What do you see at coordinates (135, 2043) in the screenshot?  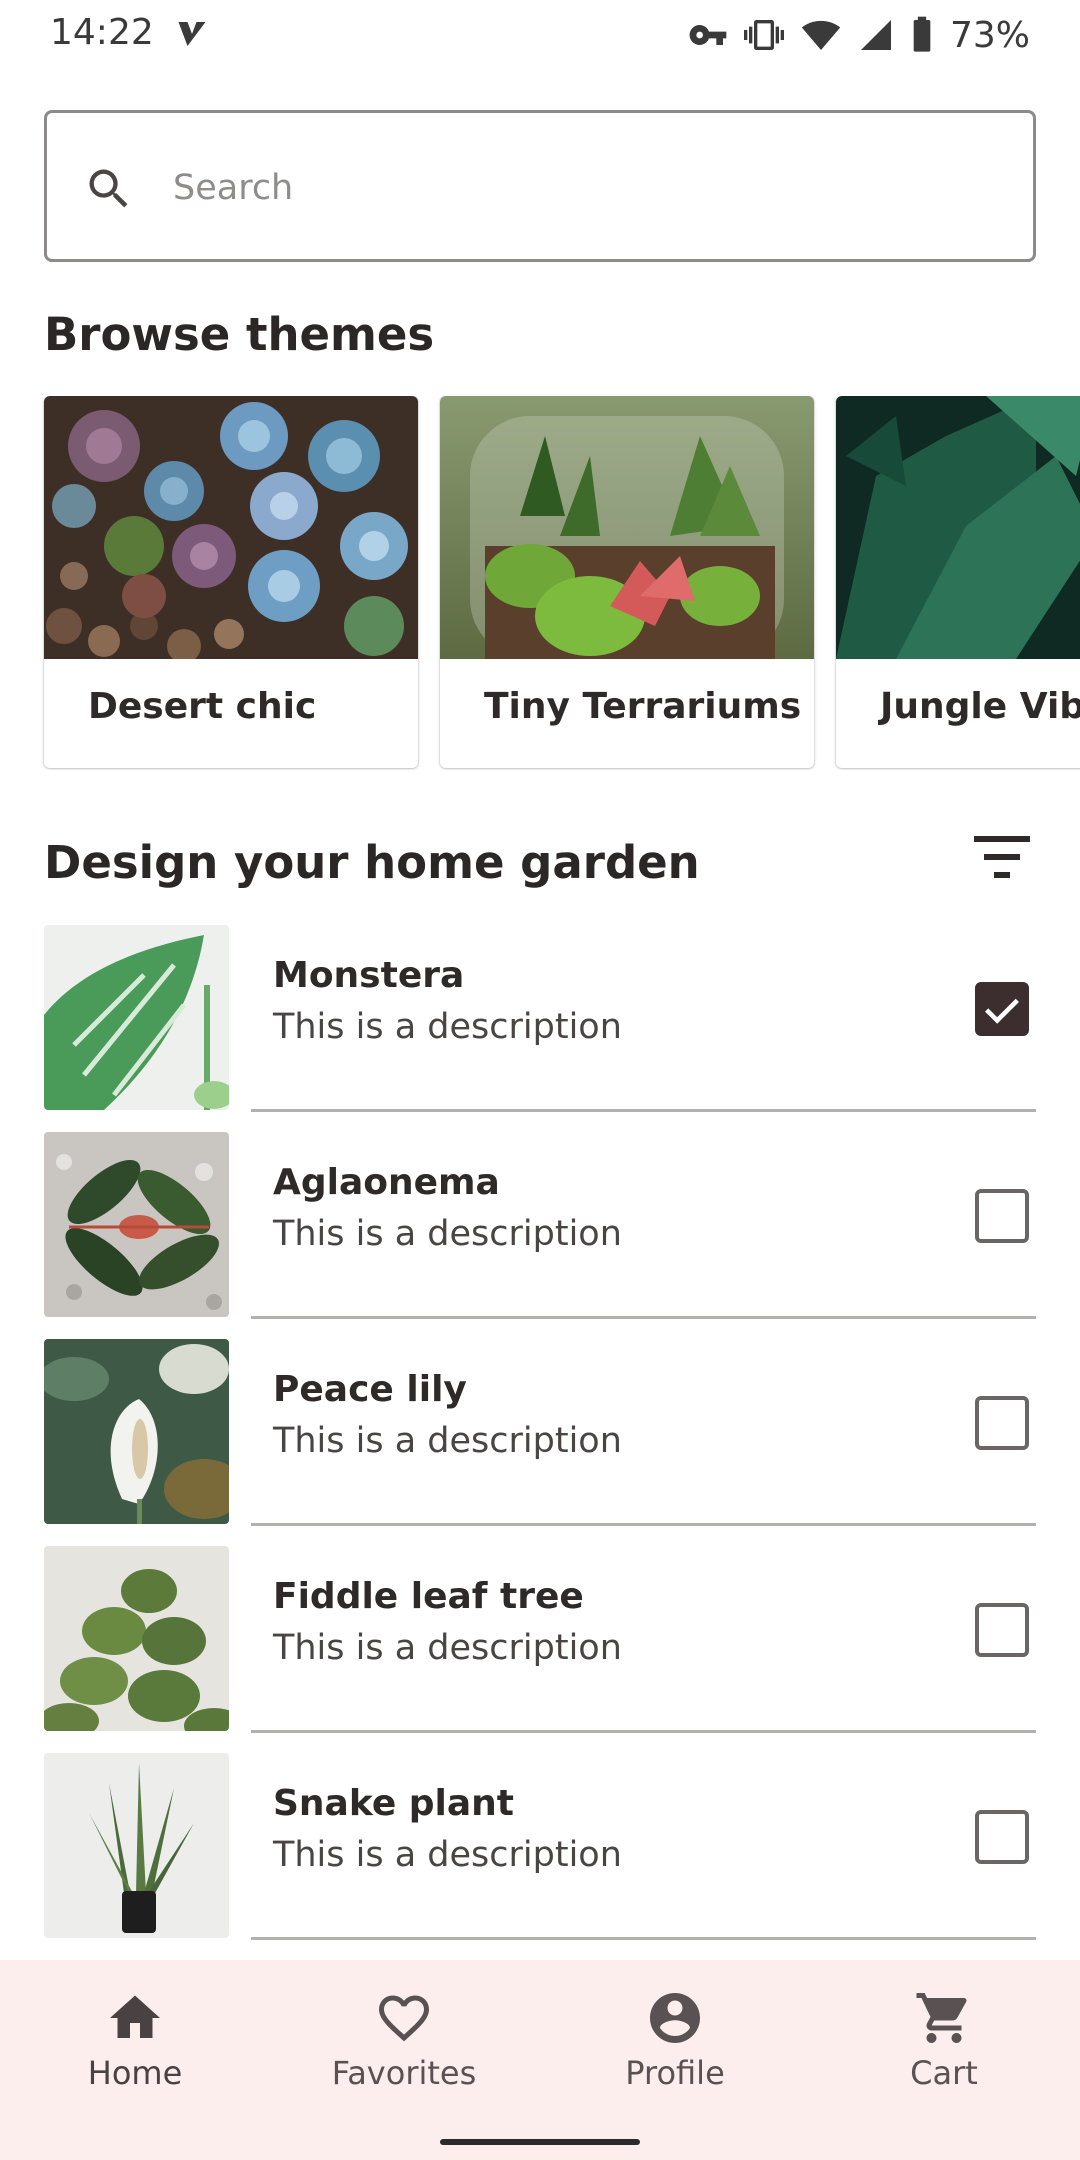 I see `nav-item-home: Home` at bounding box center [135, 2043].